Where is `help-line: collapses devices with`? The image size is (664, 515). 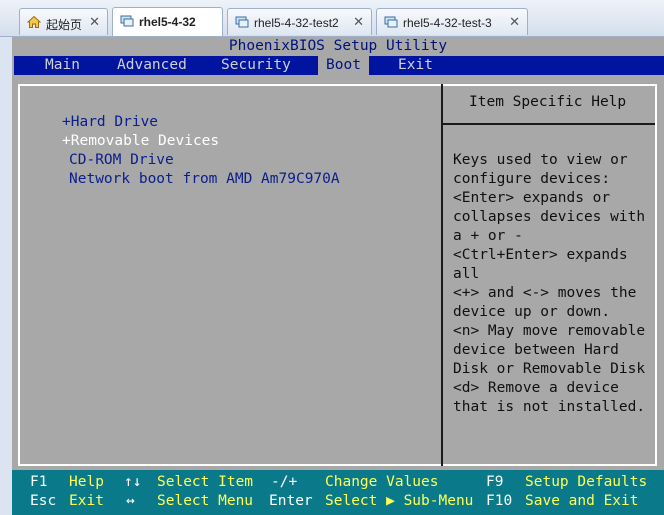
help-line: collapses devices with is located at coordinates (549, 217).